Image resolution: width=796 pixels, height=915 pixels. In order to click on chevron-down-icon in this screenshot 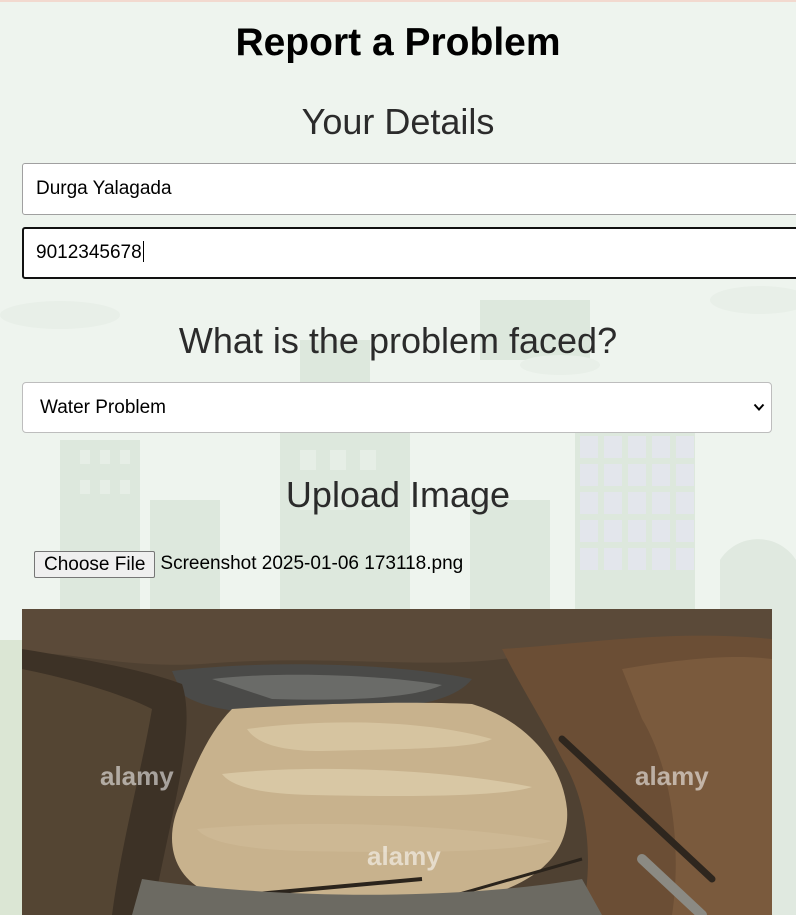, I will do `click(759, 407)`.